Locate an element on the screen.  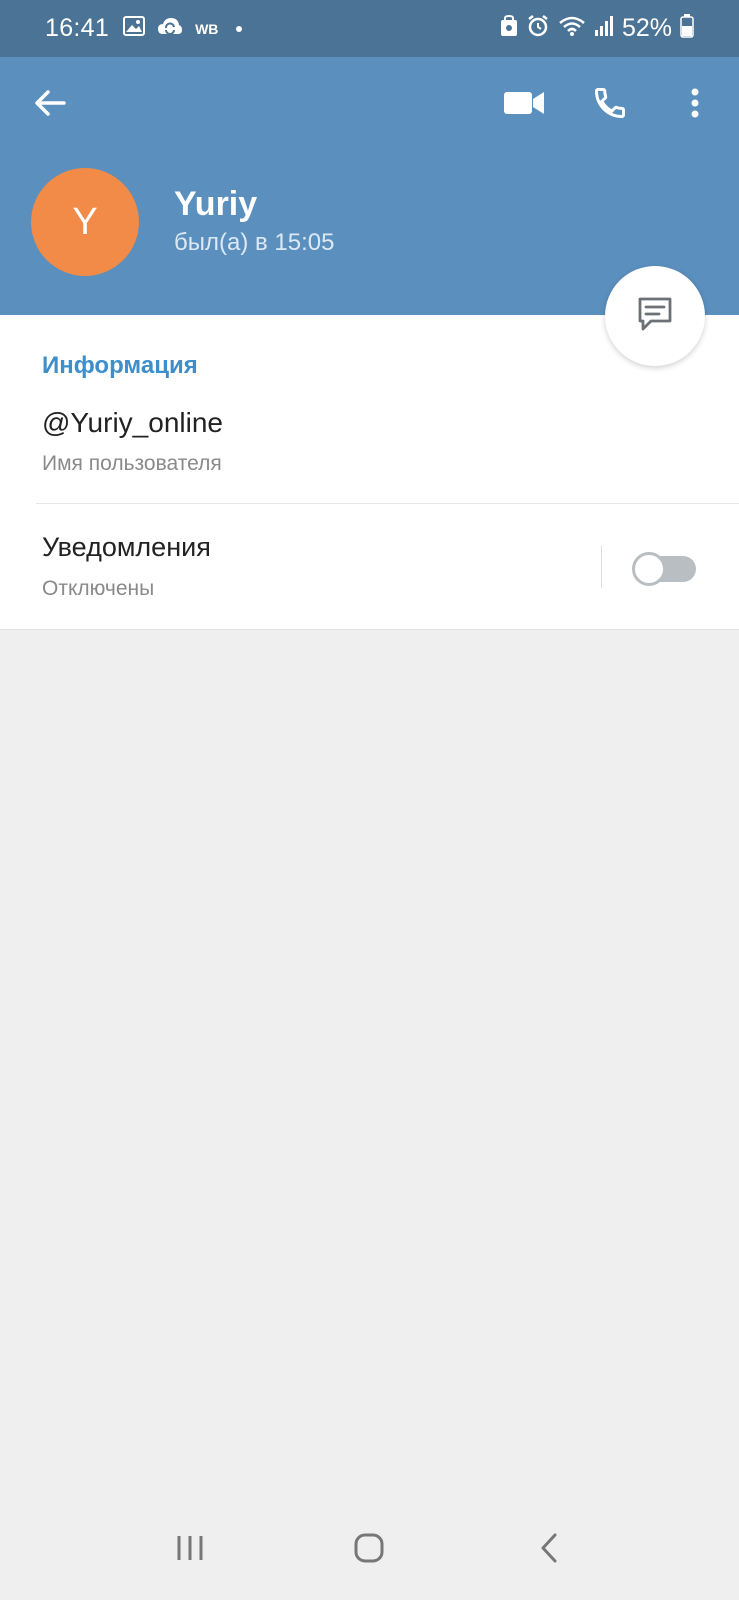
vertical-divider is located at coordinates (601, 567).